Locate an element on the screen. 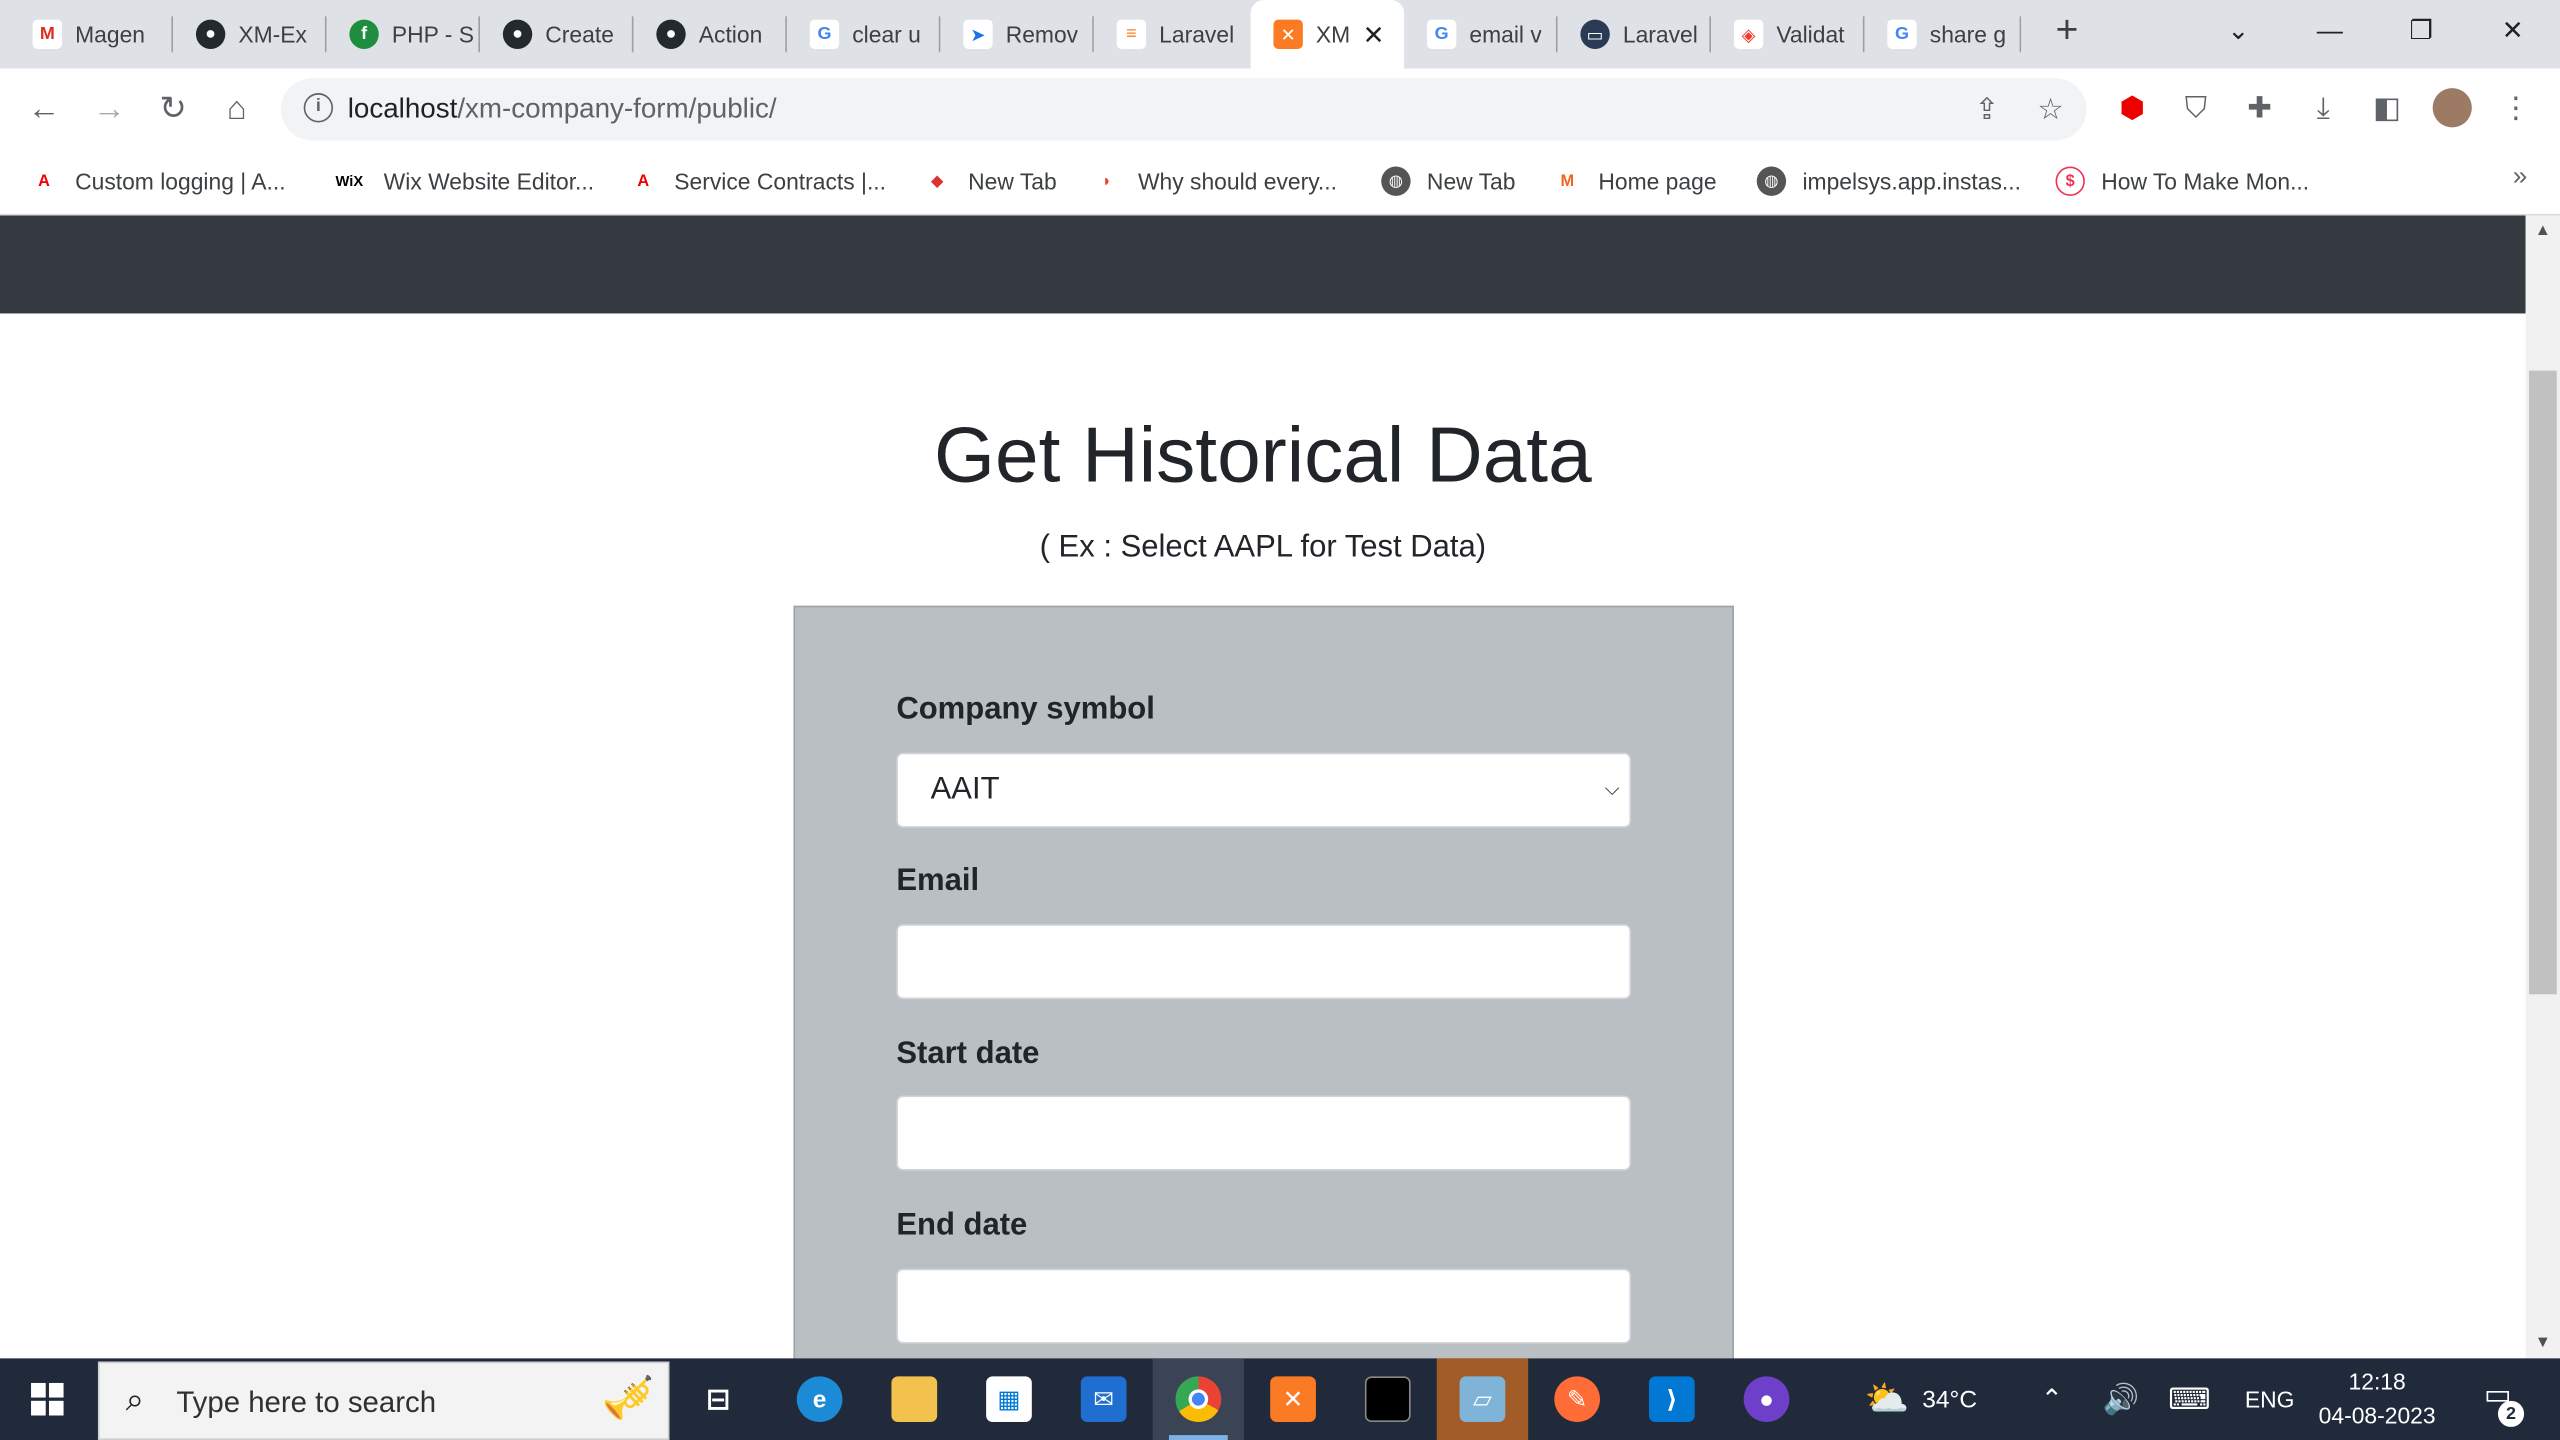 The image size is (2560, 1440). tab-7: ➤ Remov is located at coordinates (1017, 34).